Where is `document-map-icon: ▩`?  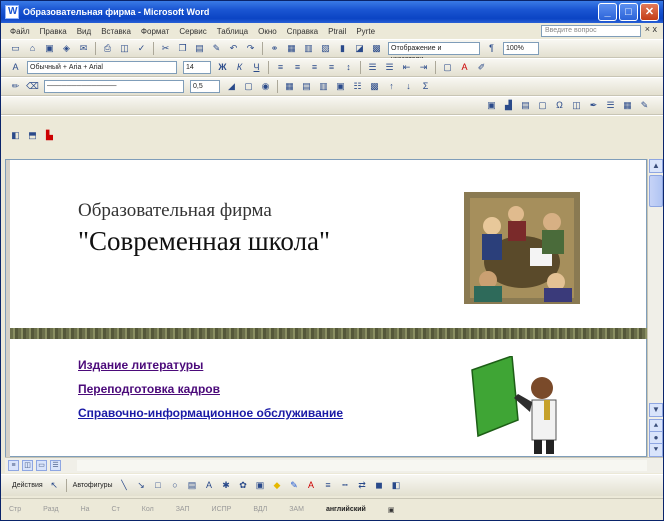
document-map-icon: ▩ is located at coordinates (376, 48).